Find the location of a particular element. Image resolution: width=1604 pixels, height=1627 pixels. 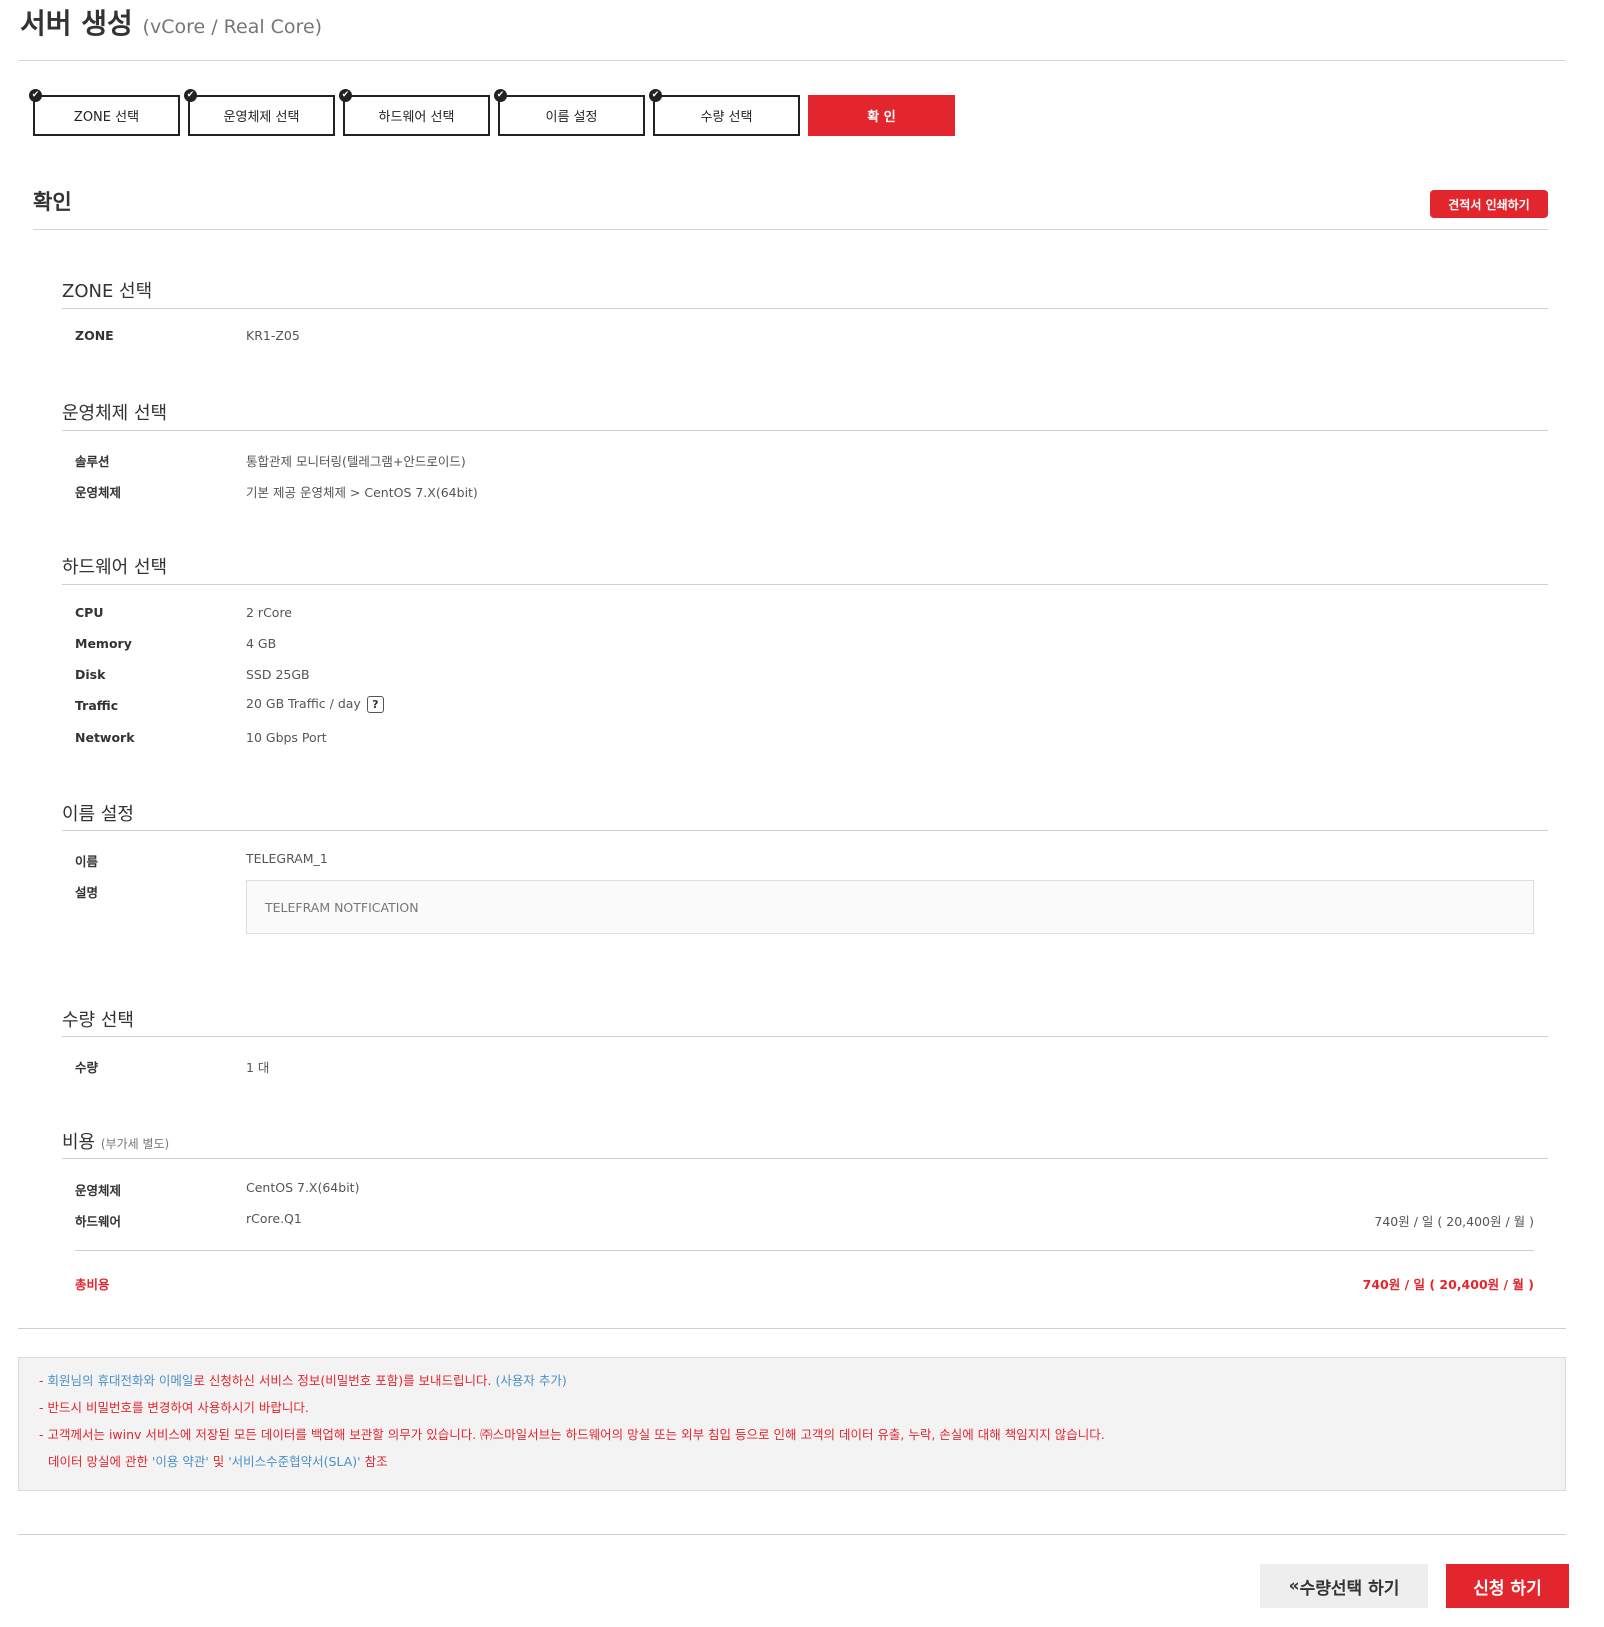

memory-value: 4 GB is located at coordinates (261, 643).